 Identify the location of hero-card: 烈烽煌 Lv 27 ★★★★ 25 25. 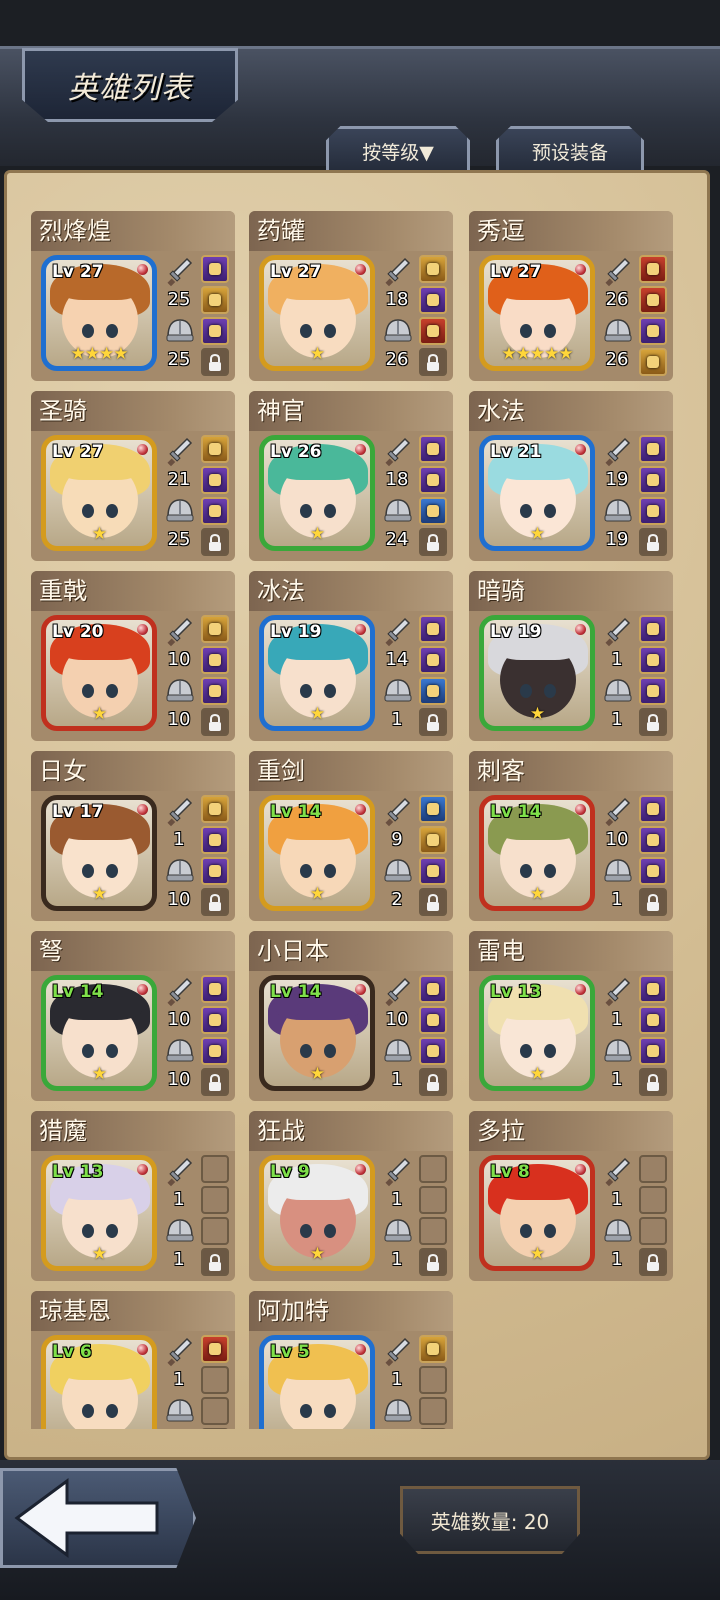
(133, 296).